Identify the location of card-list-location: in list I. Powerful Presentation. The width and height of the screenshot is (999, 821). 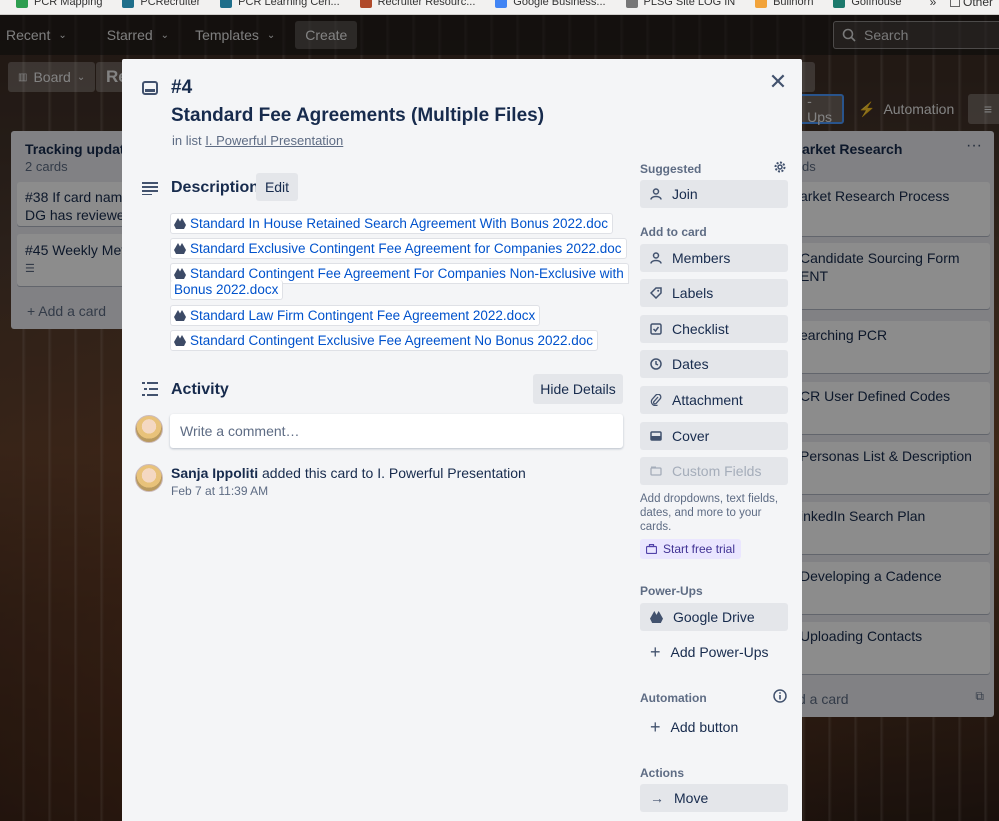
(257, 140).